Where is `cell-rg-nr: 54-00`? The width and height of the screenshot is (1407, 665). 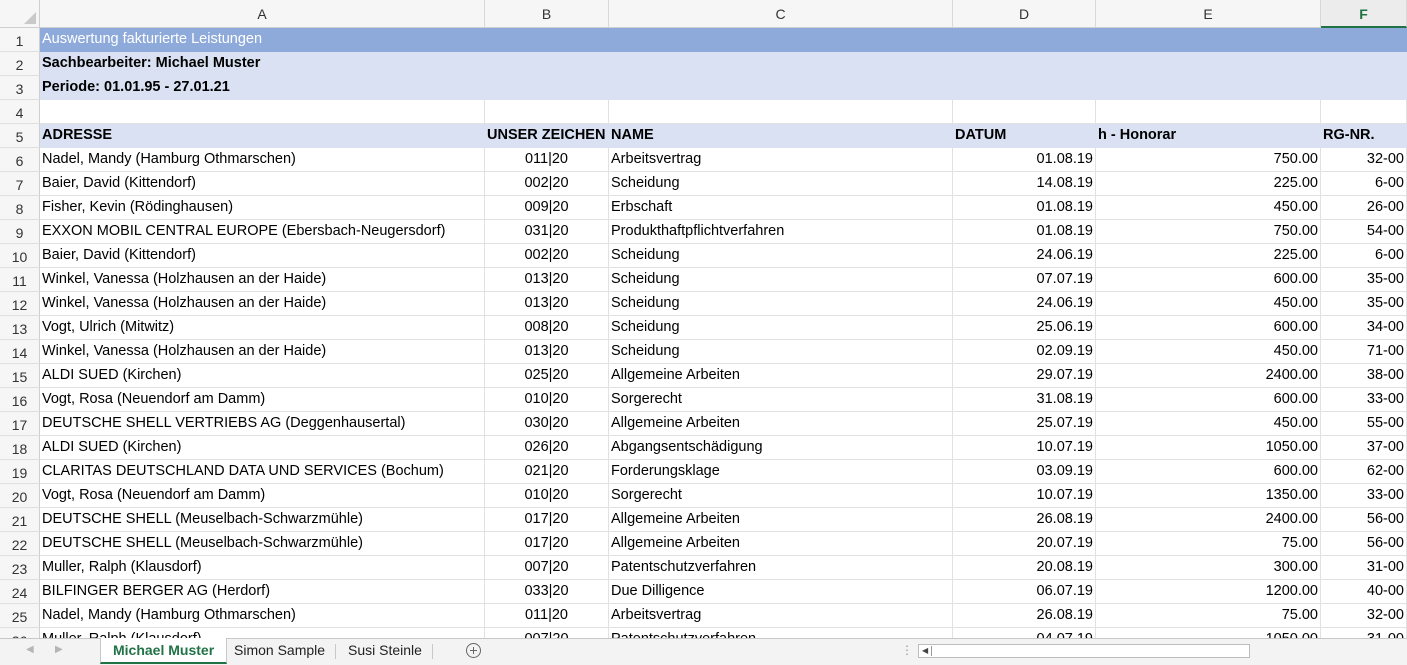
cell-rg-nr: 54-00 is located at coordinates (1364, 232).